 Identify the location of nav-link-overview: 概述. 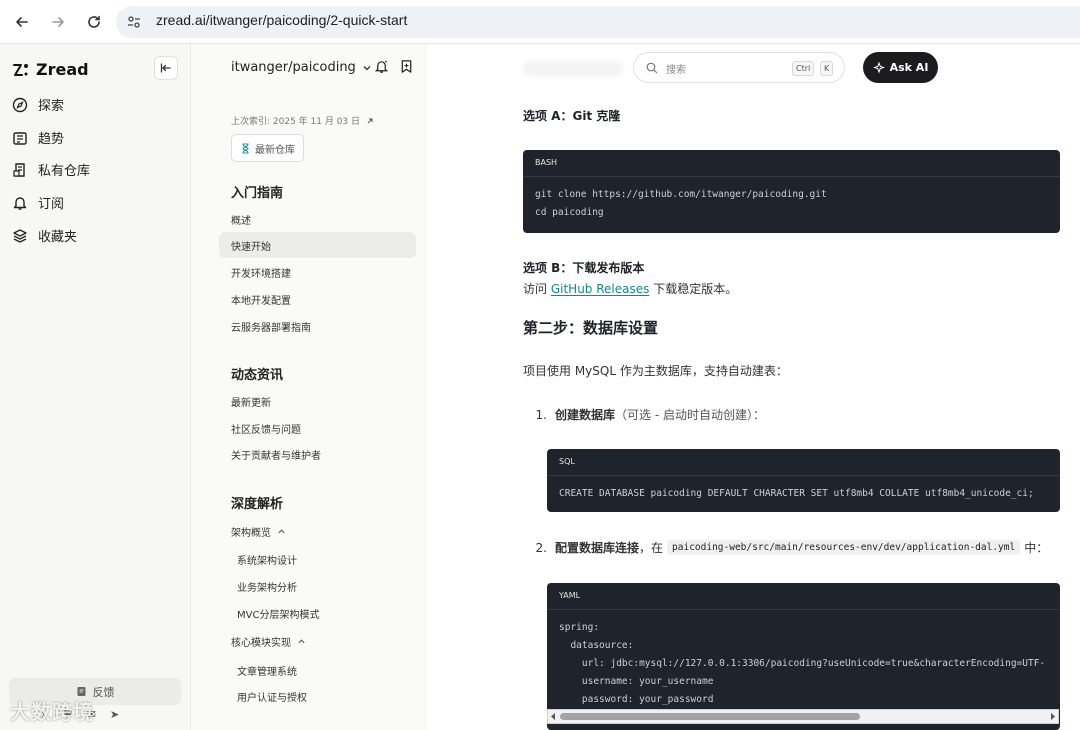
(241, 219).